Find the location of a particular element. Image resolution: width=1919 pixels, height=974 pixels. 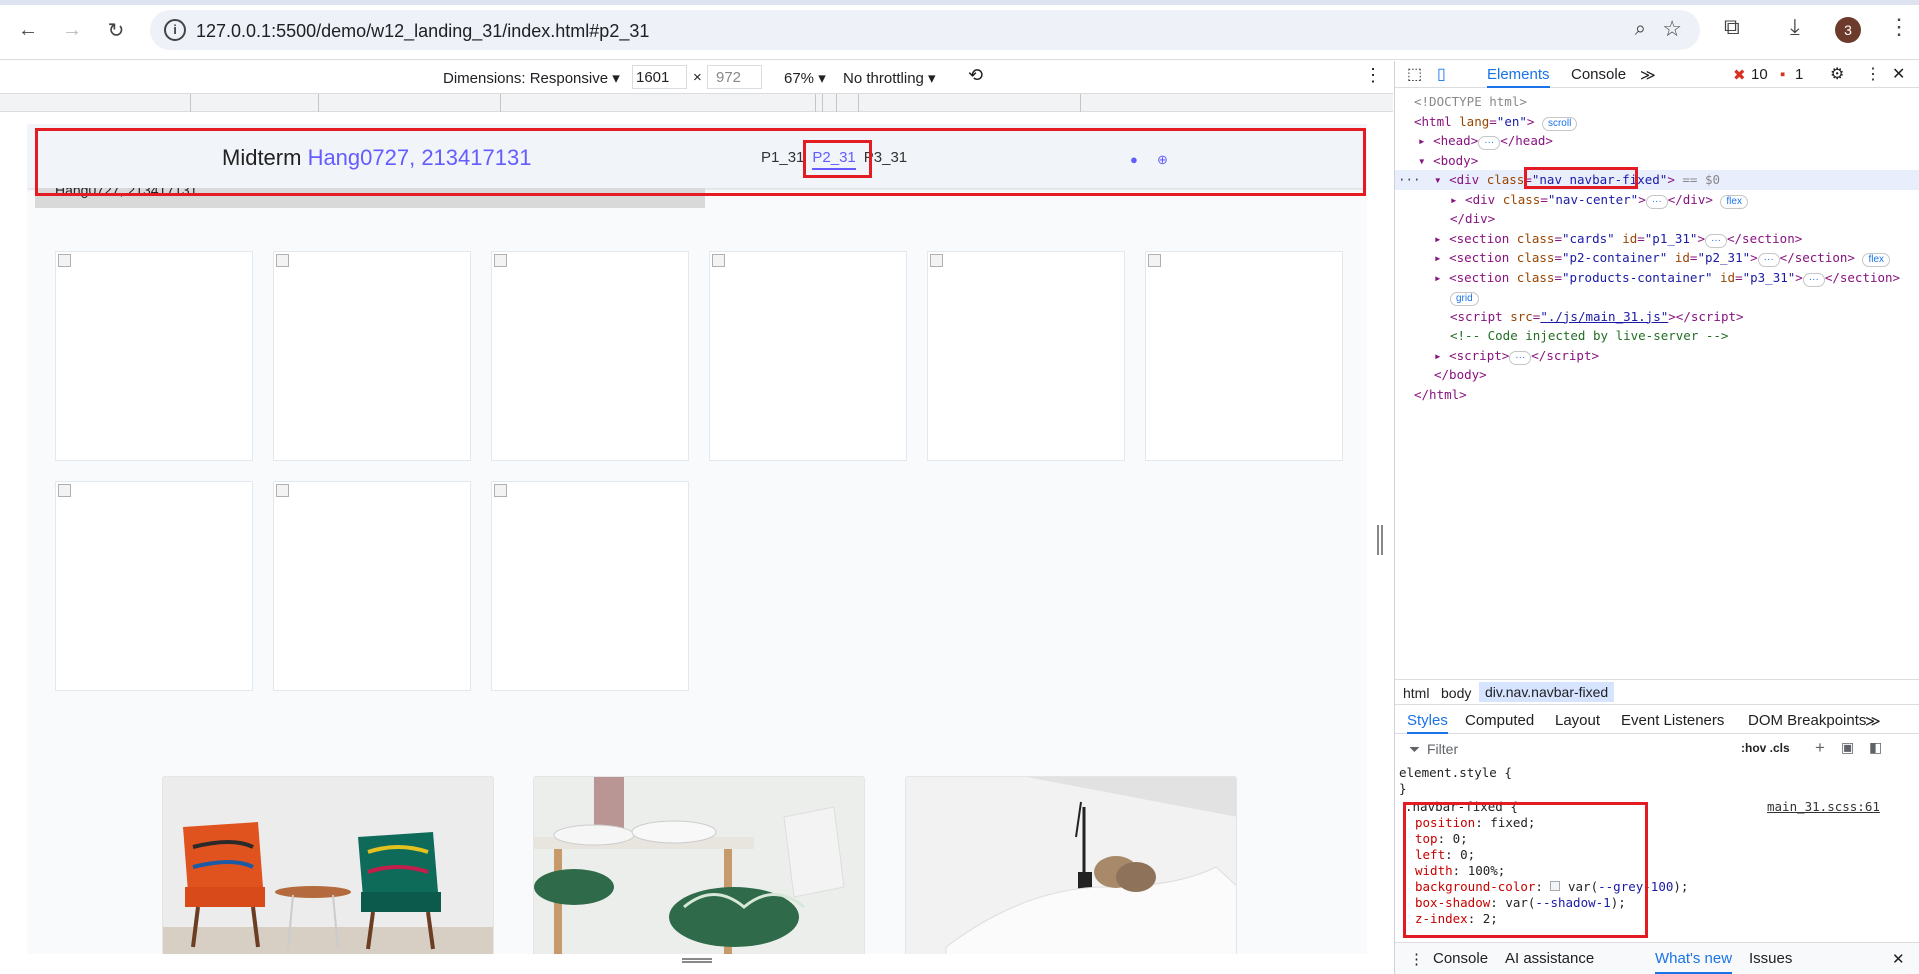

tab-elements: Elements is located at coordinates (1518, 77).